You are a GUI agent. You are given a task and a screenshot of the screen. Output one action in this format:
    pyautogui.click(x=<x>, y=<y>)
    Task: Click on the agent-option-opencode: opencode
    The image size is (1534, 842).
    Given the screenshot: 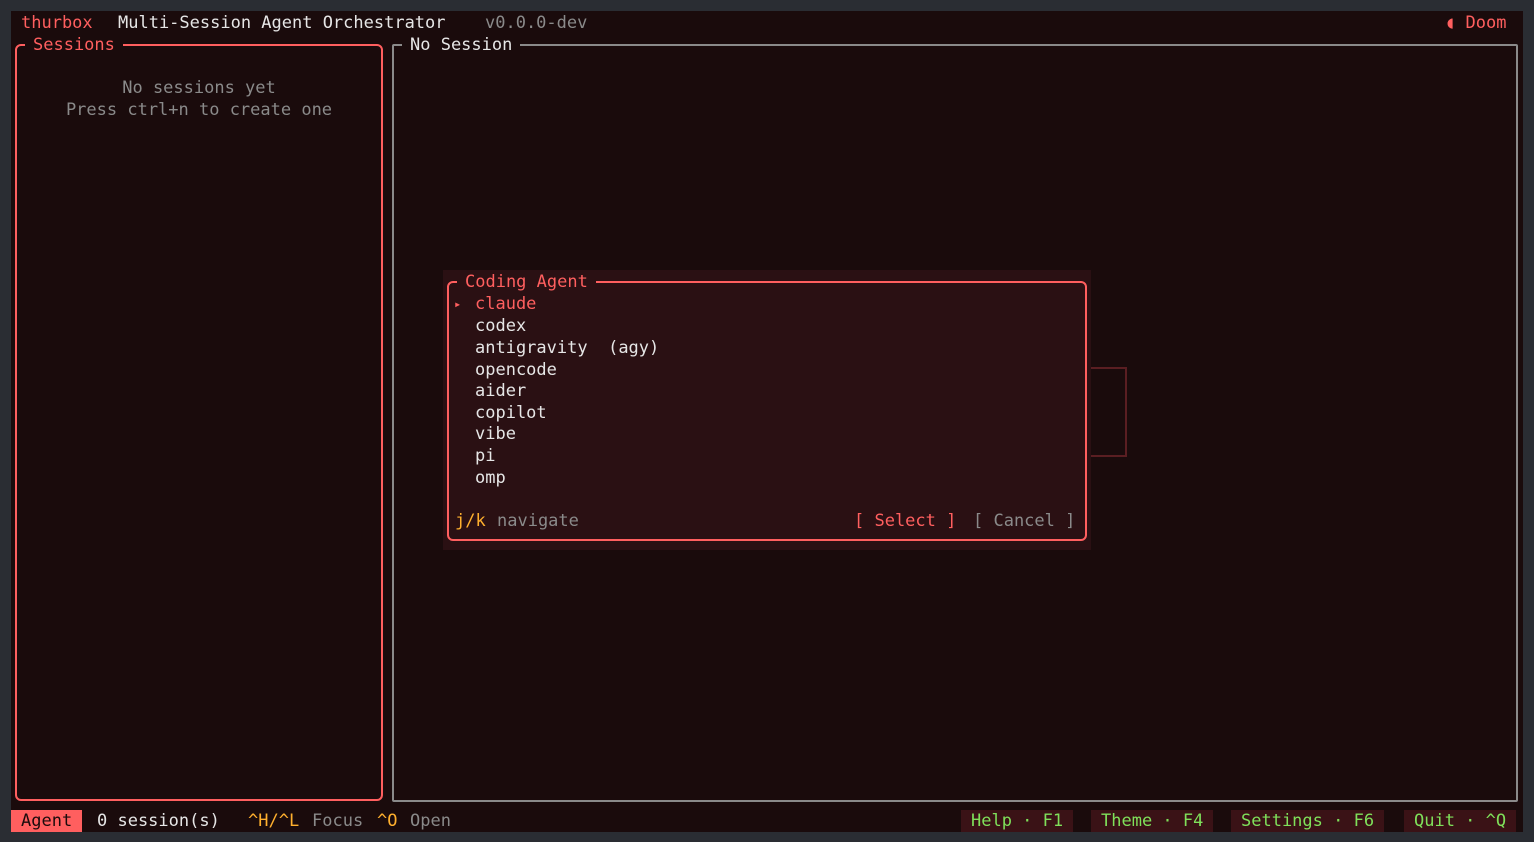 What is the action you would take?
    pyautogui.click(x=516, y=370)
    